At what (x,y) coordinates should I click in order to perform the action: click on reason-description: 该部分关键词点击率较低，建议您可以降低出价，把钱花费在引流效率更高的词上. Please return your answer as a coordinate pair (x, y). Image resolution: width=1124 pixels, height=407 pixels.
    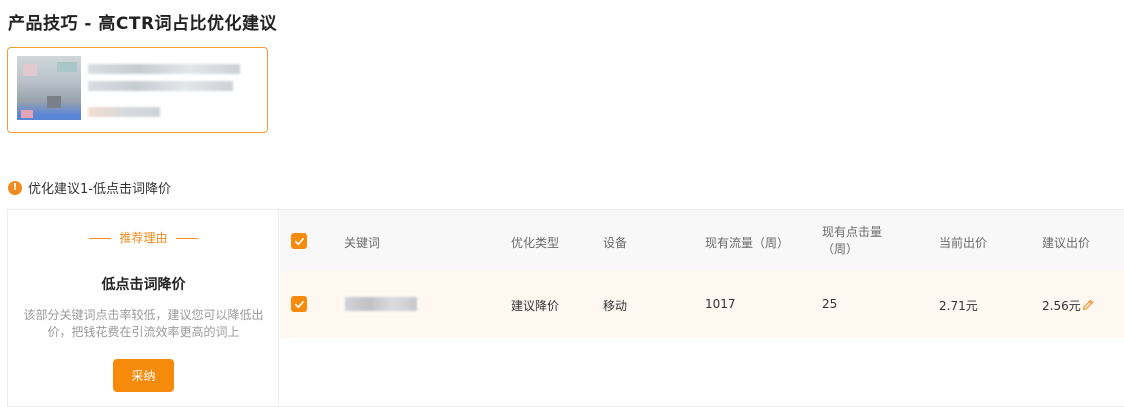
    Looking at the image, I should click on (143, 323).